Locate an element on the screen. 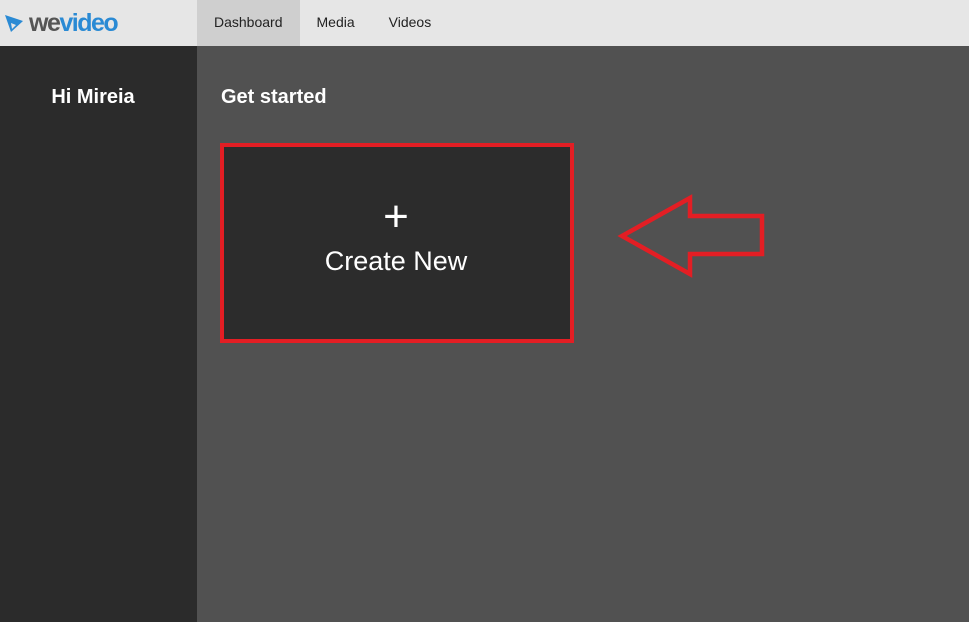 The image size is (969, 622). main-nav: Dashboard Media Videos is located at coordinates (322, 23).